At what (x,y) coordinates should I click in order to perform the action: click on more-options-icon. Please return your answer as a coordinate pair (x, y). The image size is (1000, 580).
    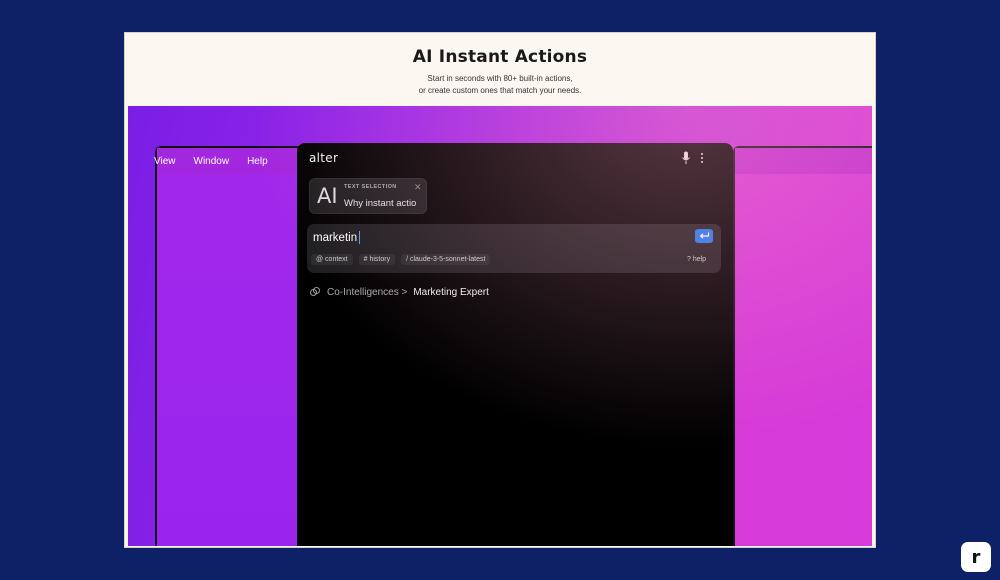
    Looking at the image, I should click on (702, 158).